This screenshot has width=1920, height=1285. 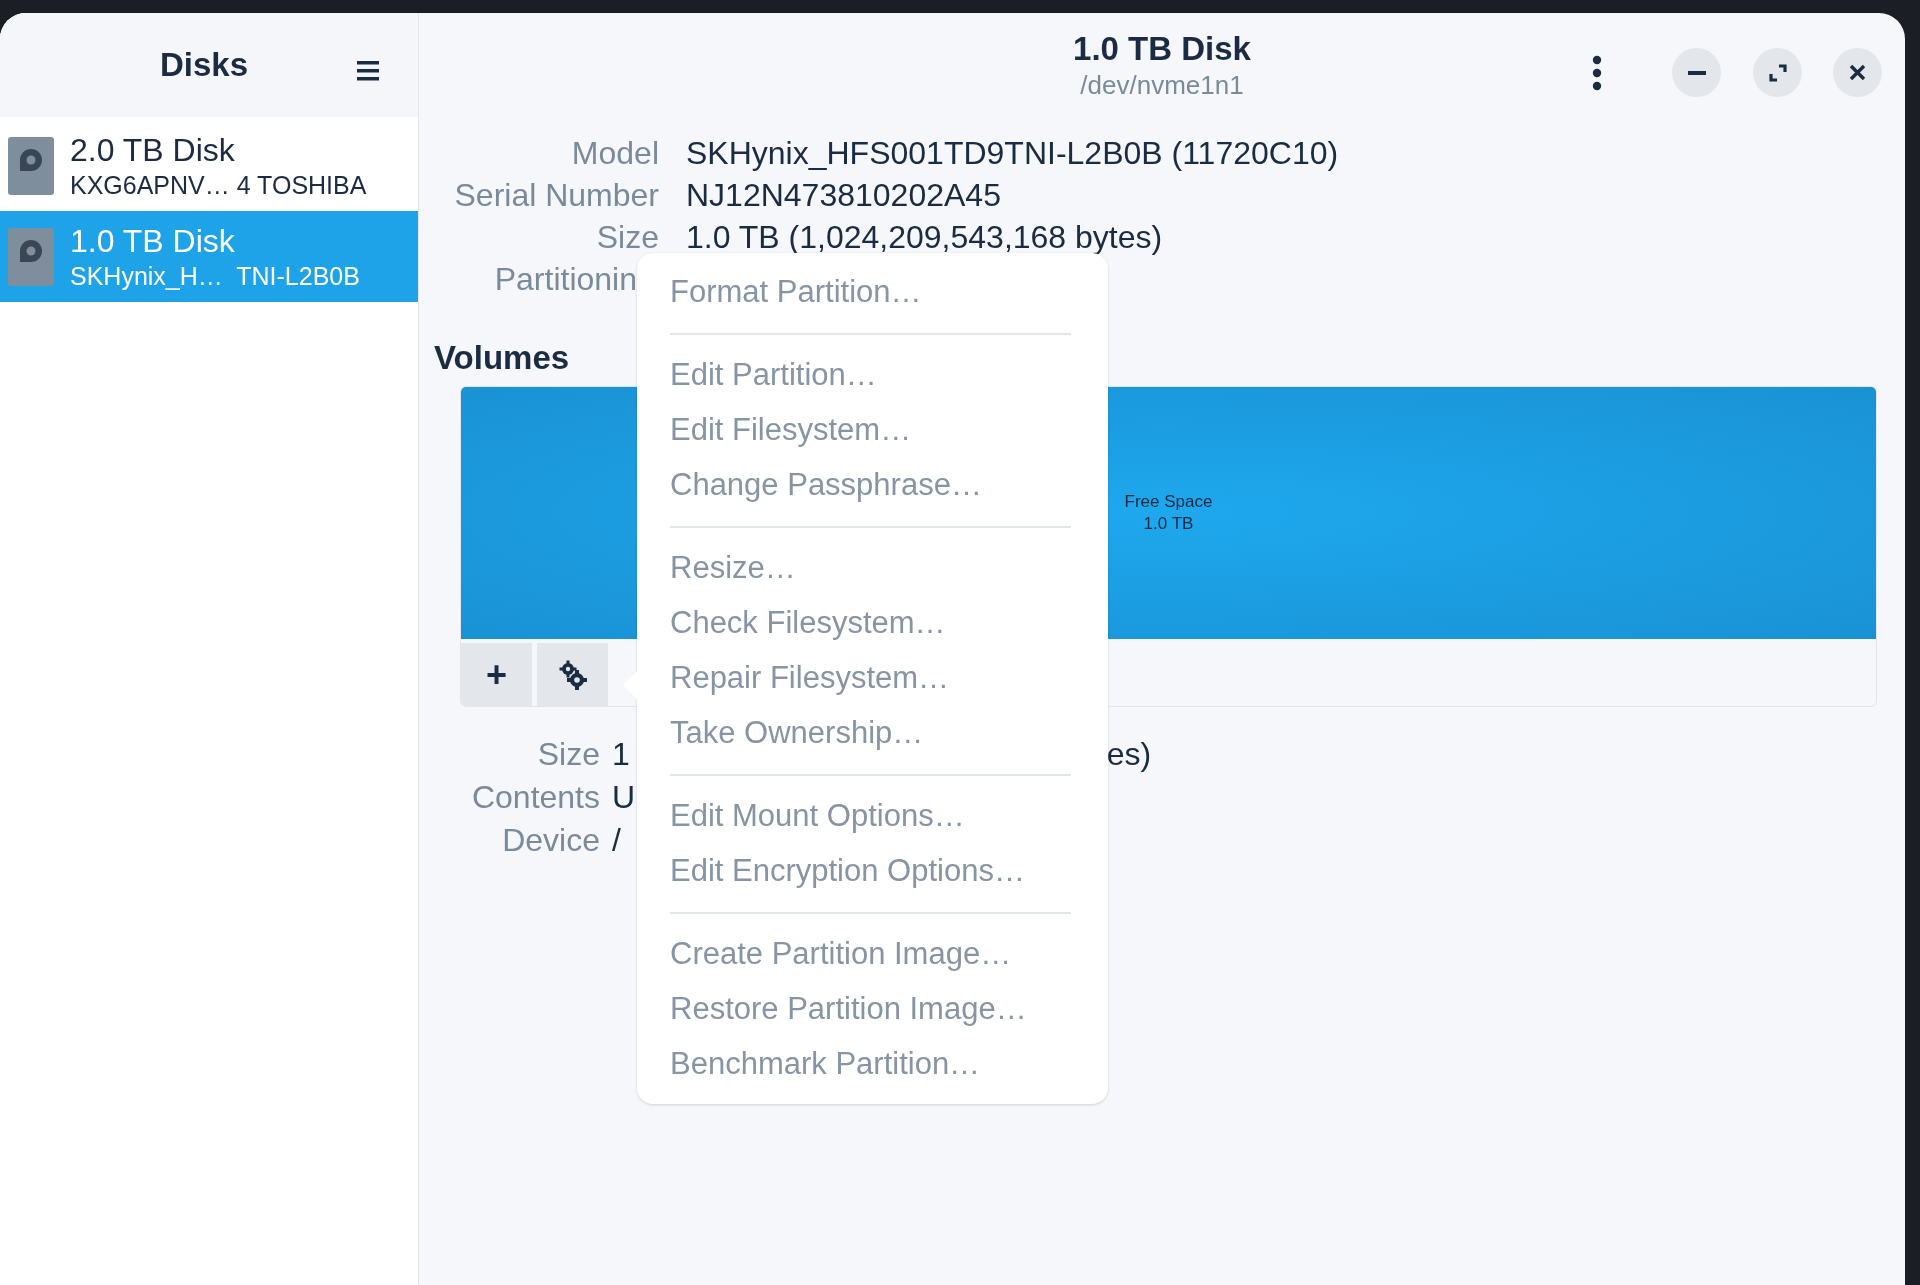 I want to click on field-value: 1.0 TB (1,024,209,543,168 bytes), so click(x=925, y=237).